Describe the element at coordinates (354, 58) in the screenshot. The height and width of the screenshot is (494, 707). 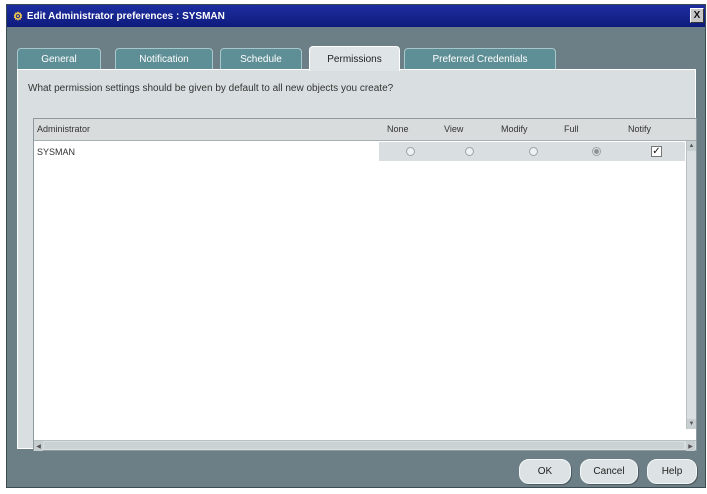
I see `tab-permissions: Permissions` at that location.